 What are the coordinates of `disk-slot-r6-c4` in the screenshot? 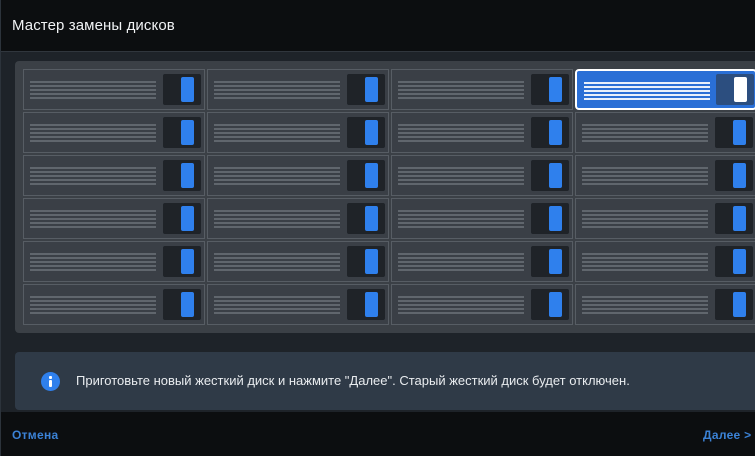 It's located at (665, 304).